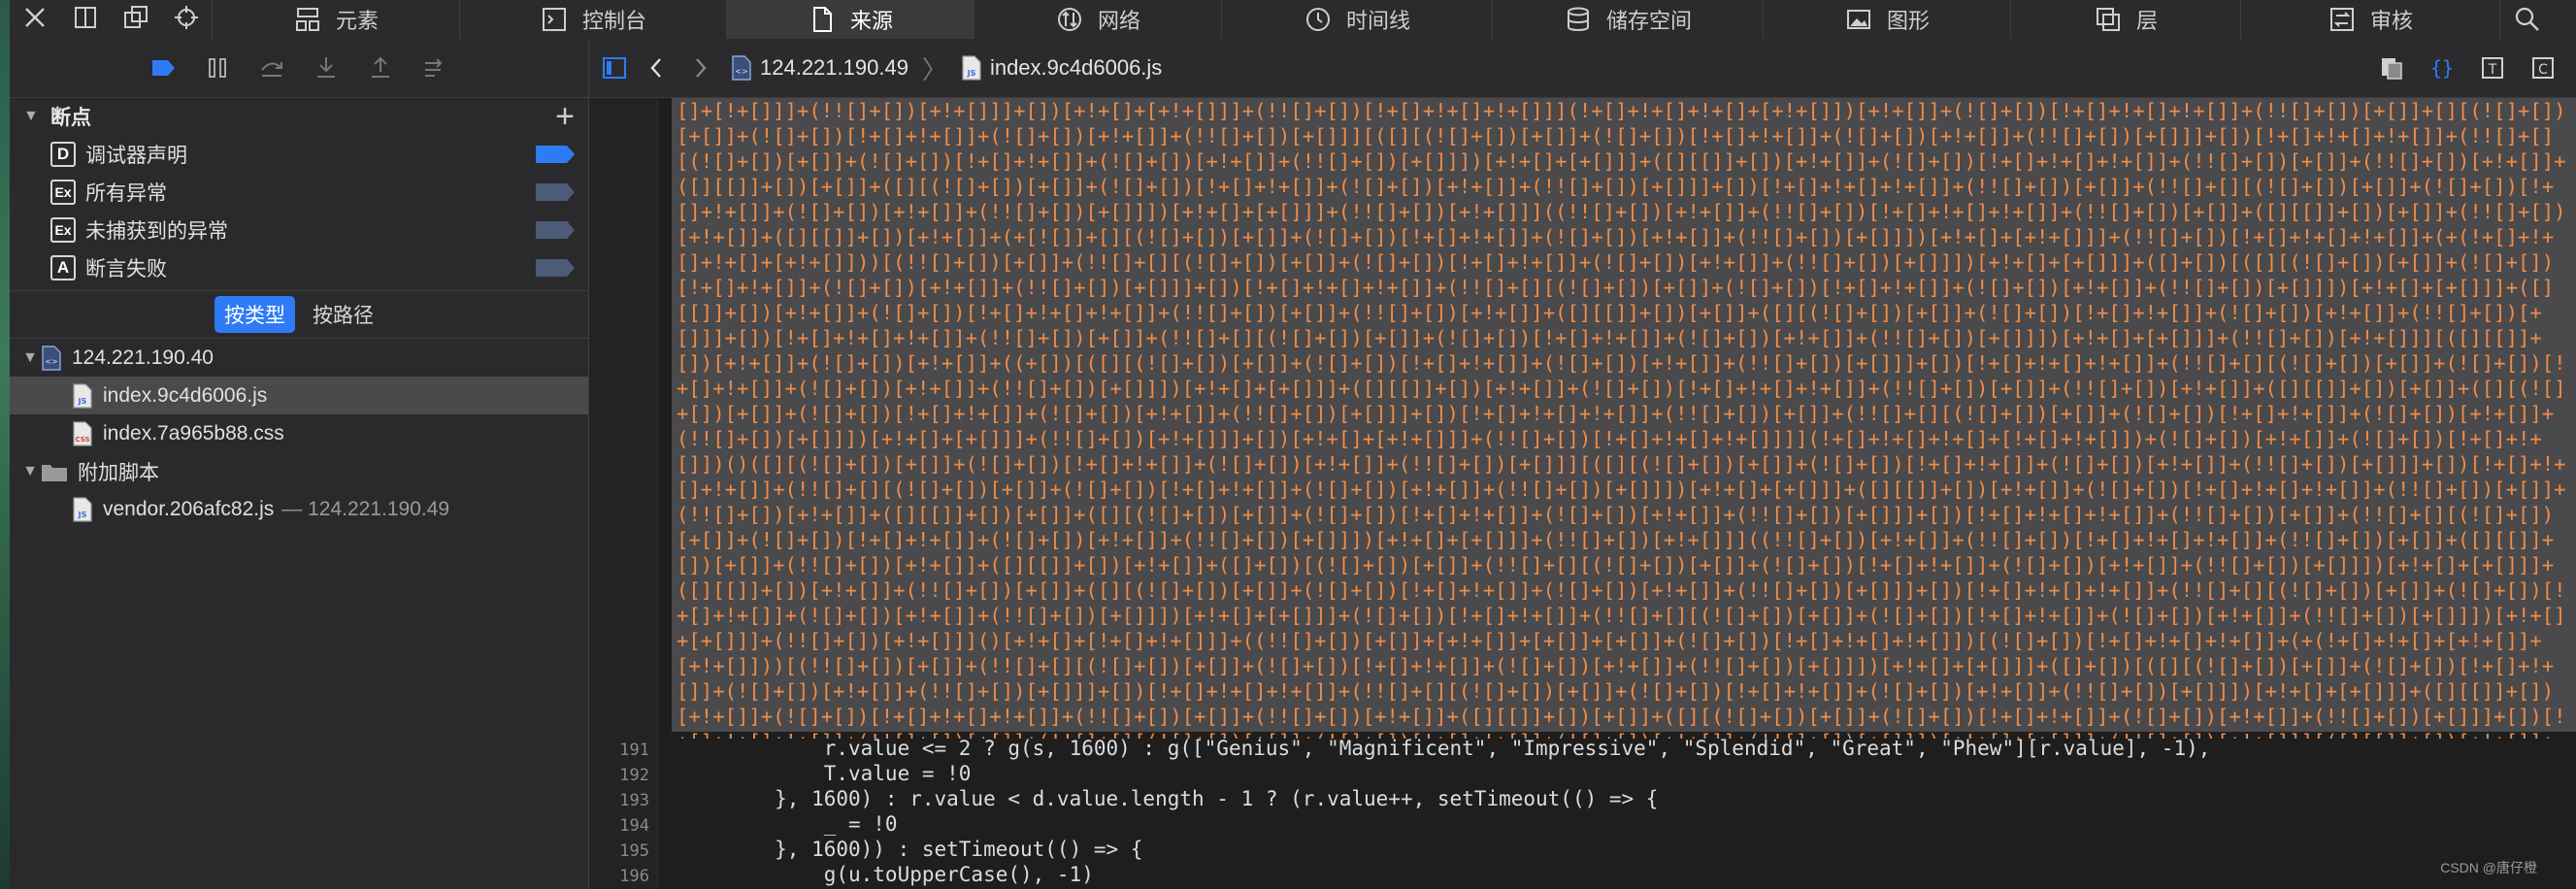 The height and width of the screenshot is (889, 2576). Describe the element at coordinates (299, 471) in the screenshot. I see `tree-folder: ▼ 附加脚本` at that location.